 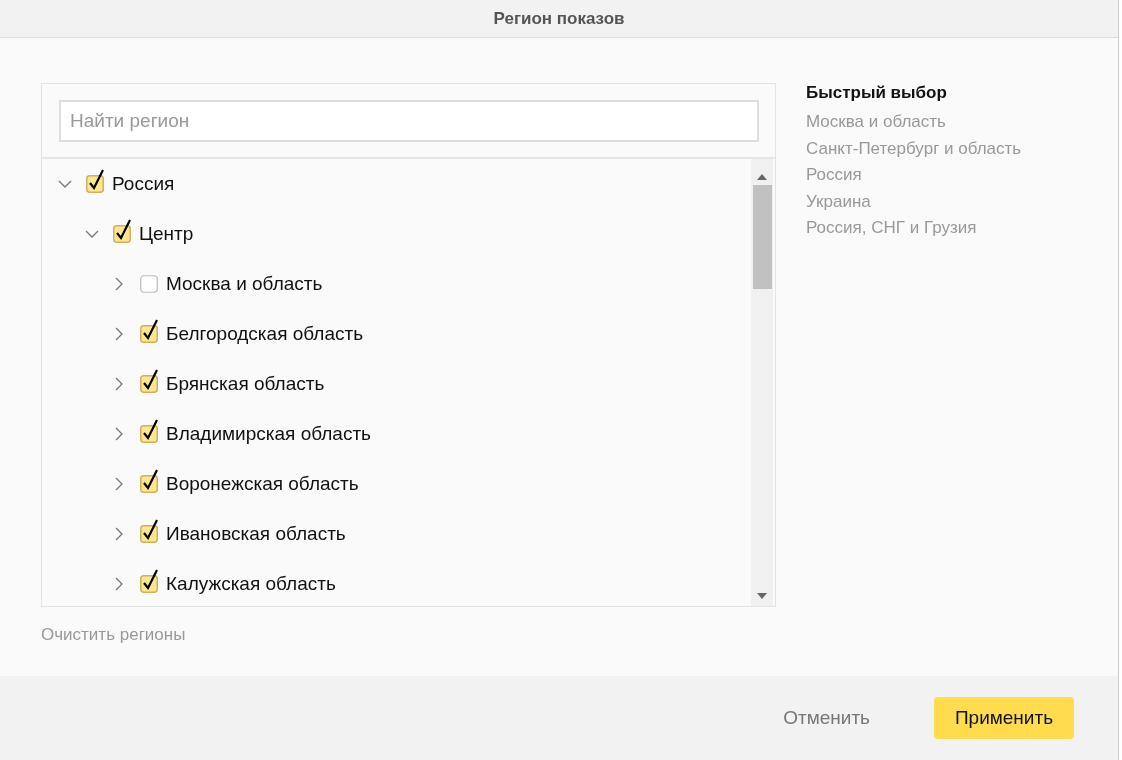 What do you see at coordinates (838, 201) in the screenshot?
I see `quick-select-link: Украина` at bounding box center [838, 201].